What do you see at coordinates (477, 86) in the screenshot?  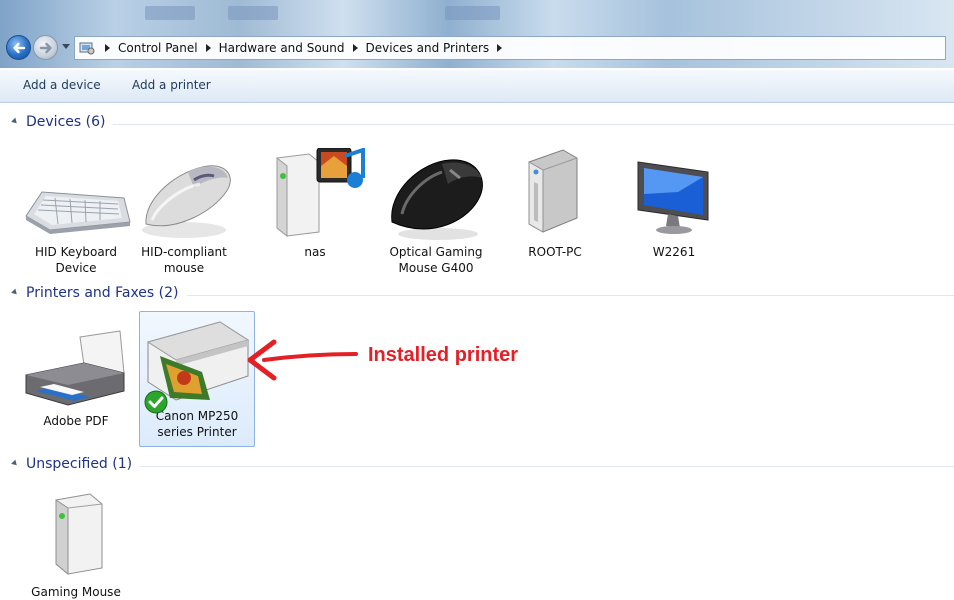 I see `command-bar: Add a device Add a printer` at bounding box center [477, 86].